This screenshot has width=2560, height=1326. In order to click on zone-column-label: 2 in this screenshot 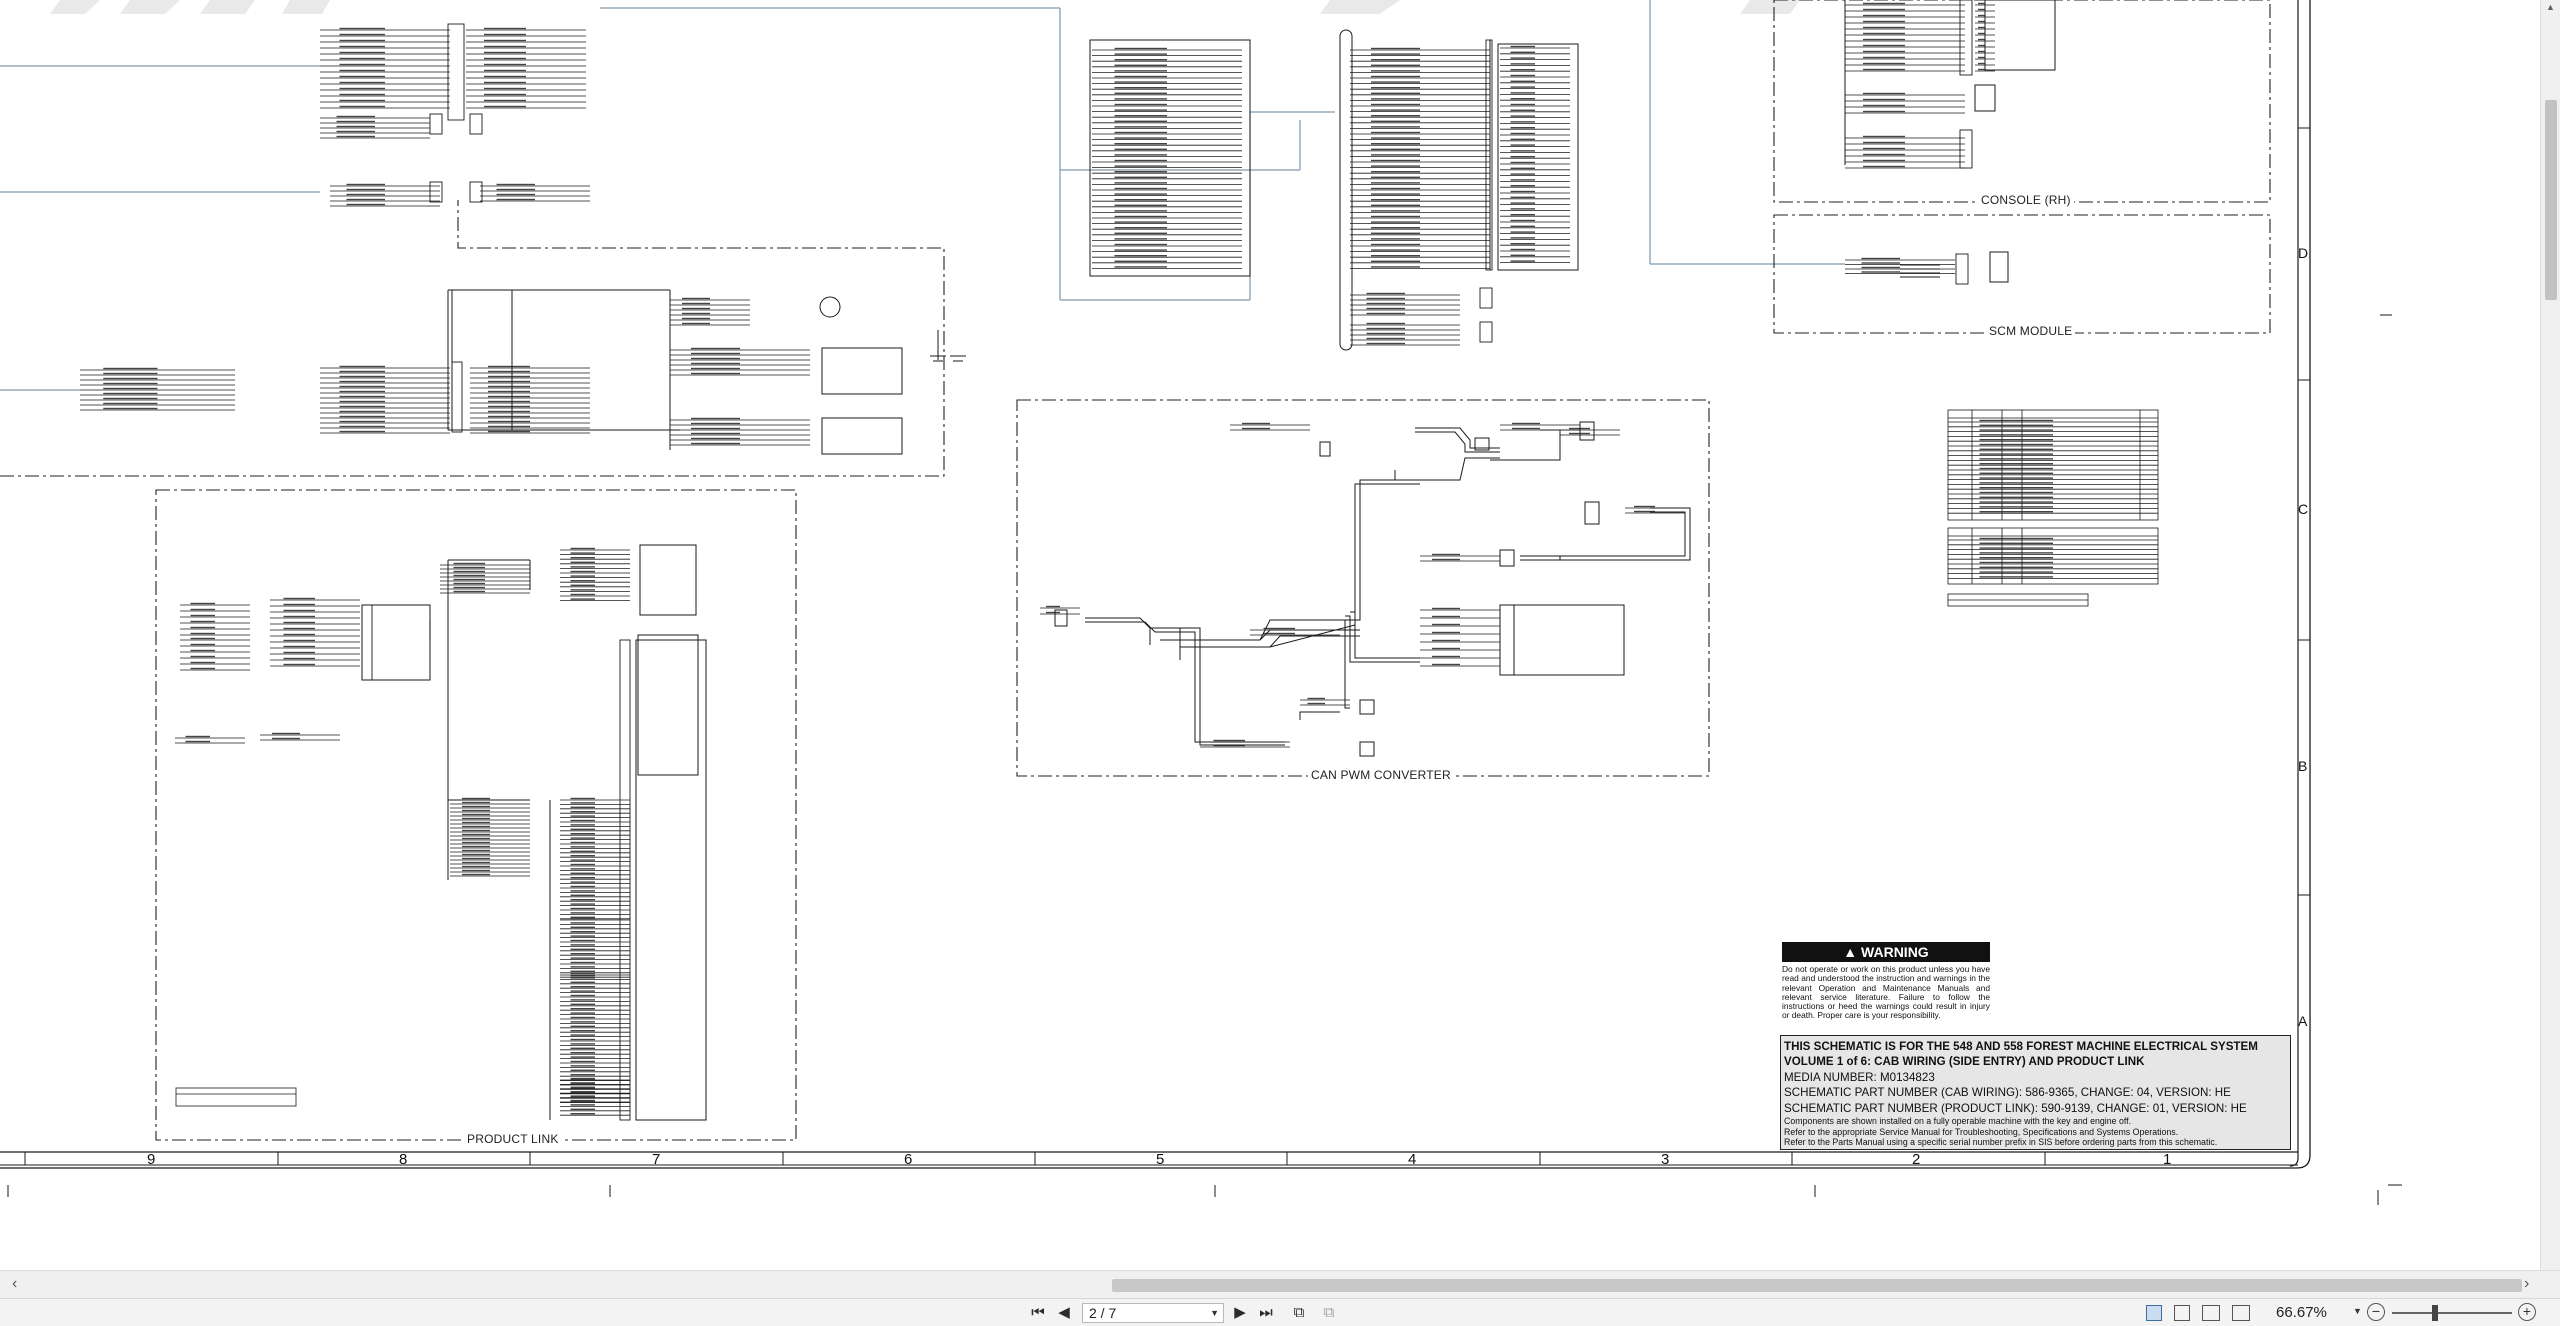, I will do `click(1916, 1159)`.